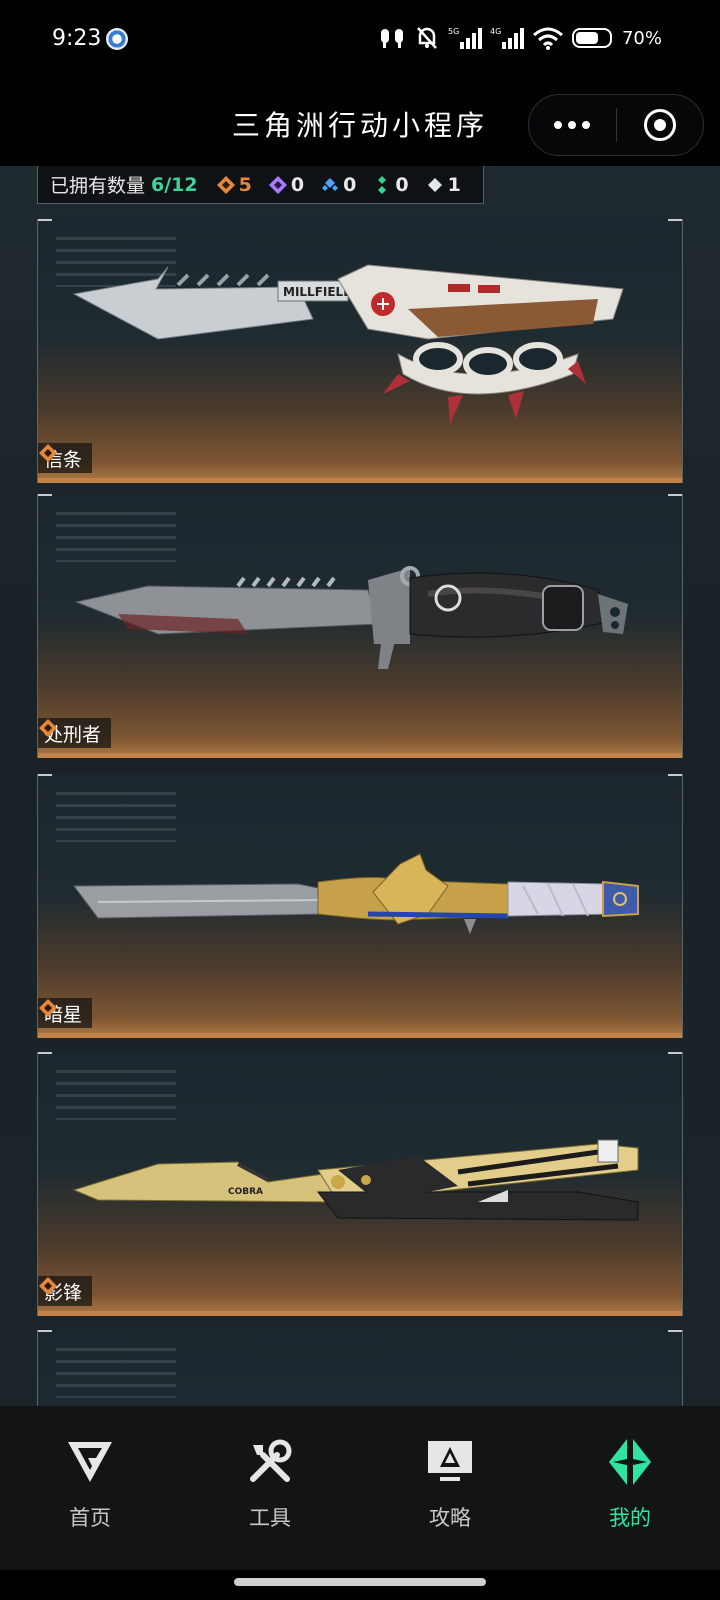 The image size is (720, 1600). What do you see at coordinates (495, 31) in the screenshot?
I see `svg-text: 4G` at bounding box center [495, 31].